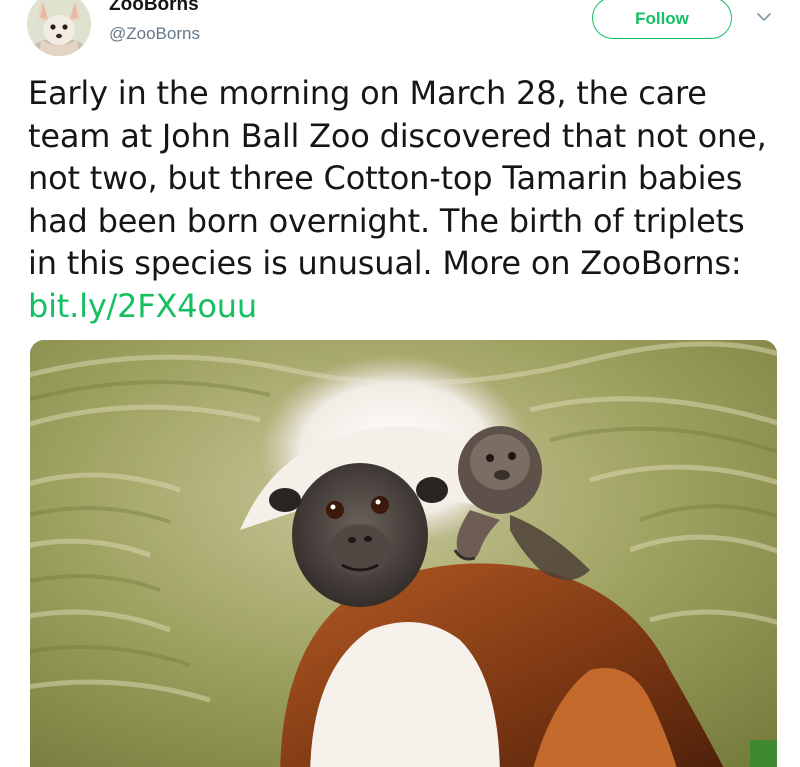 The height and width of the screenshot is (767, 800). What do you see at coordinates (662, 19) in the screenshot?
I see `follow-button: Follow` at bounding box center [662, 19].